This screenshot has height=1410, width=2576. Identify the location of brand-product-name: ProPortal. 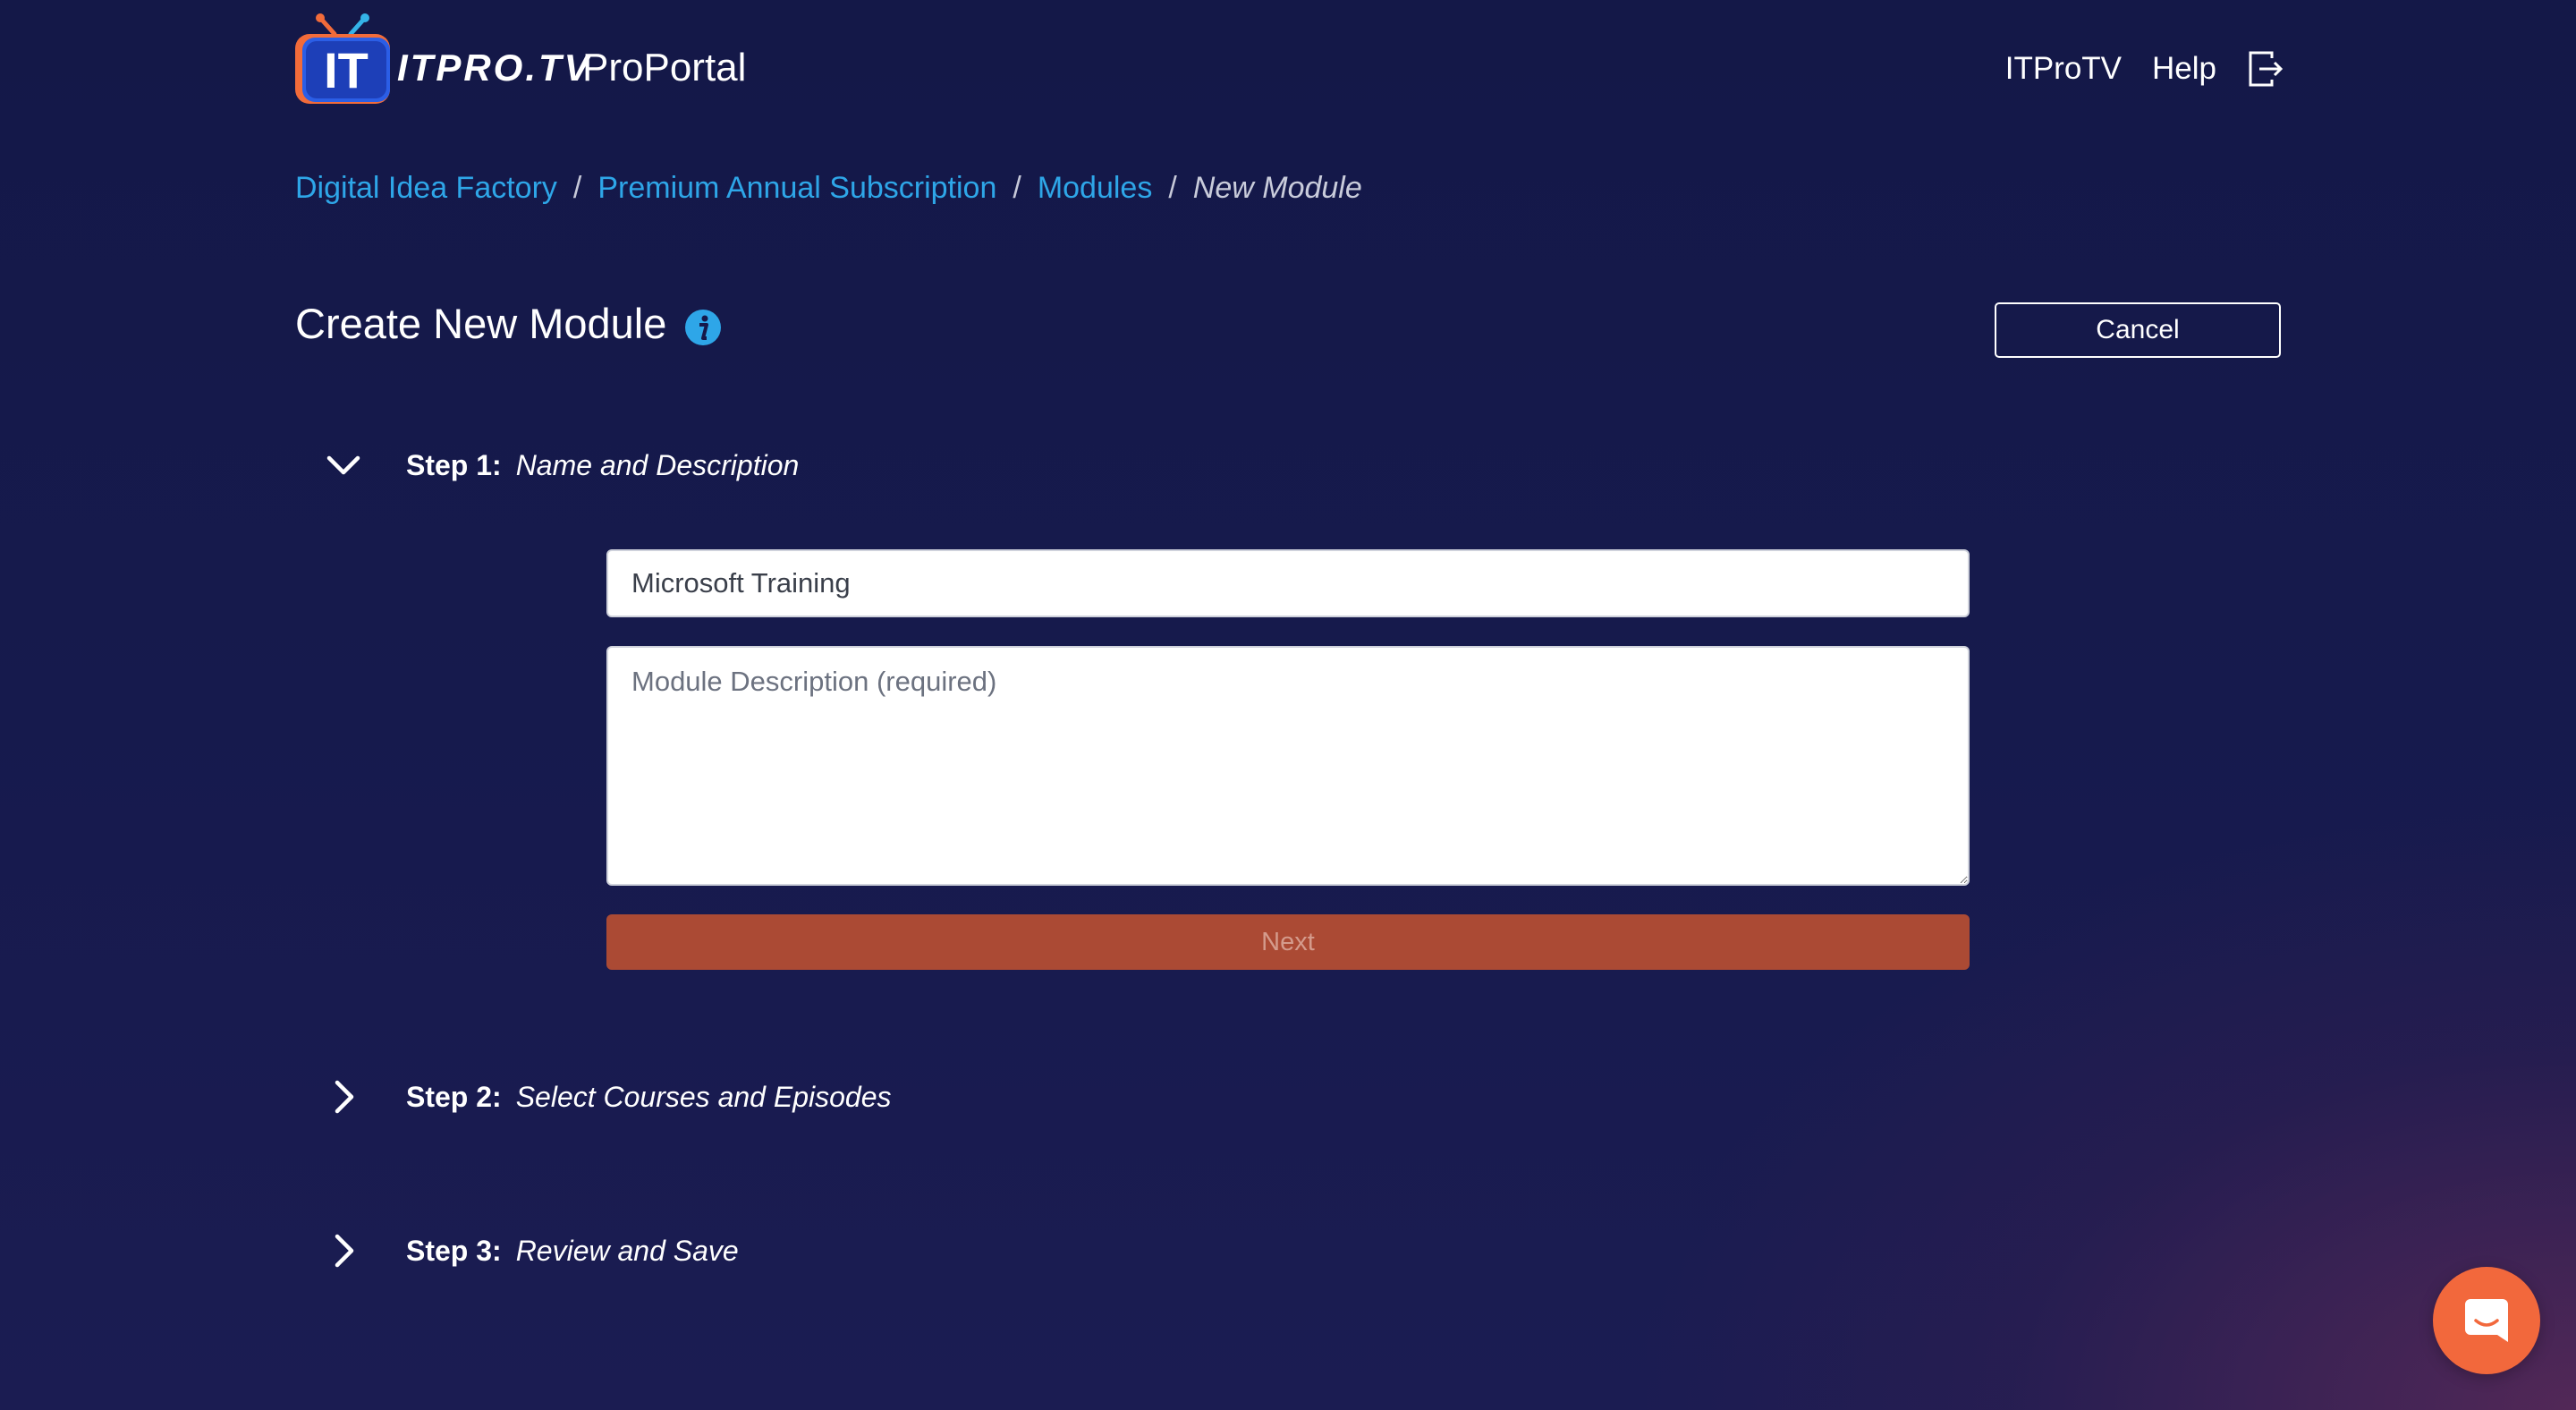
(664, 68).